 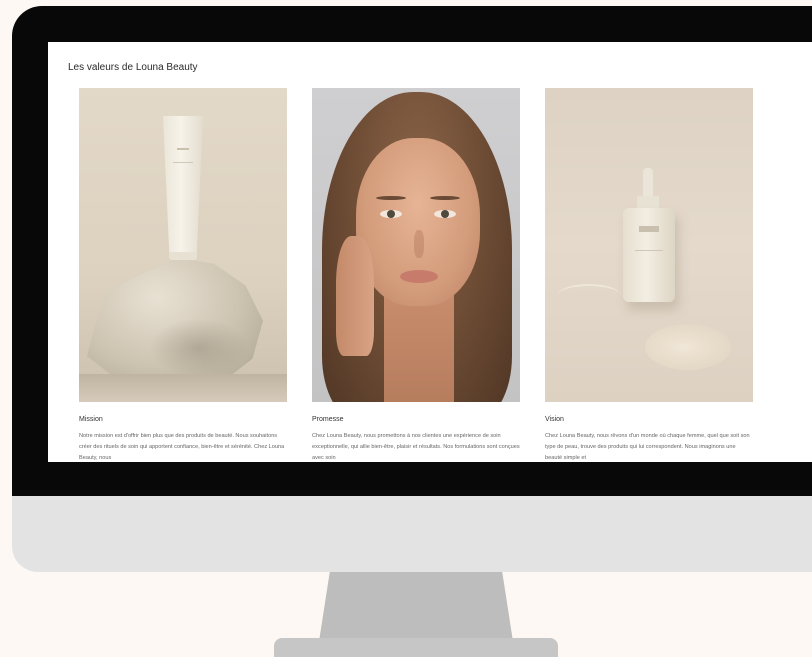 What do you see at coordinates (391, 198) in the screenshot?
I see `left-brow` at bounding box center [391, 198].